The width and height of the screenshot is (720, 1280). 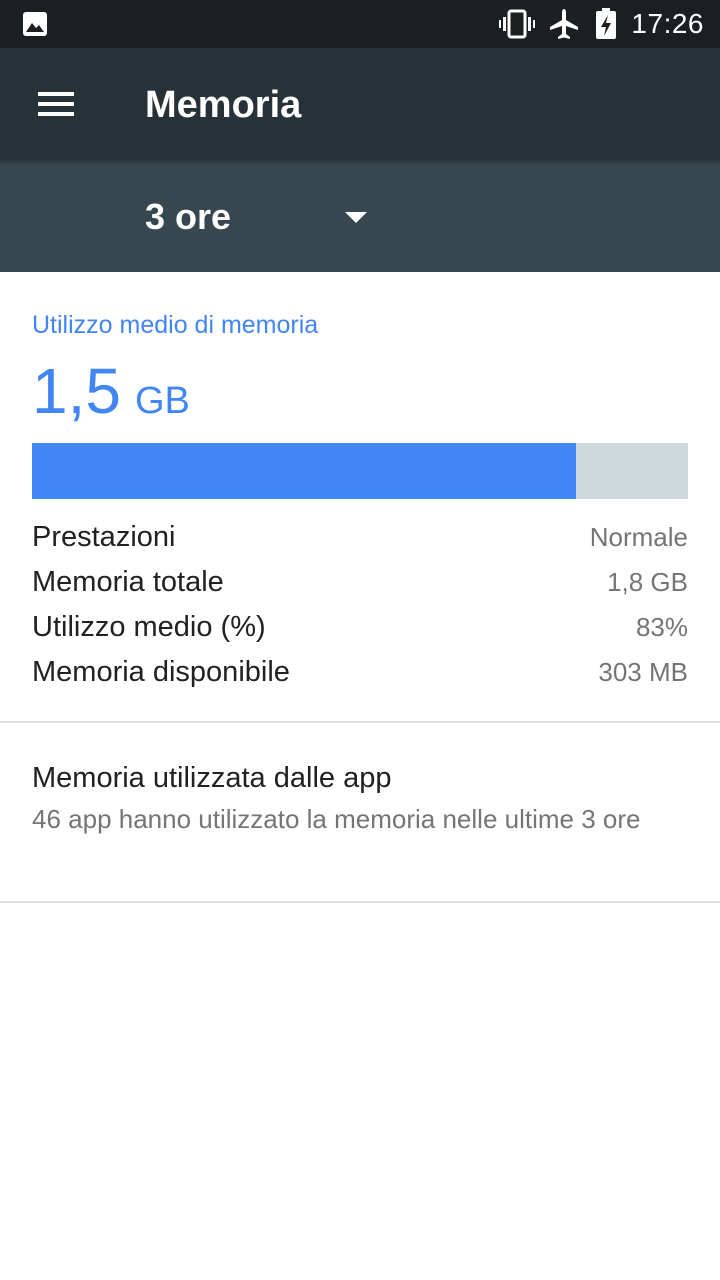 What do you see at coordinates (517, 24) in the screenshot?
I see `vibrate-icon` at bounding box center [517, 24].